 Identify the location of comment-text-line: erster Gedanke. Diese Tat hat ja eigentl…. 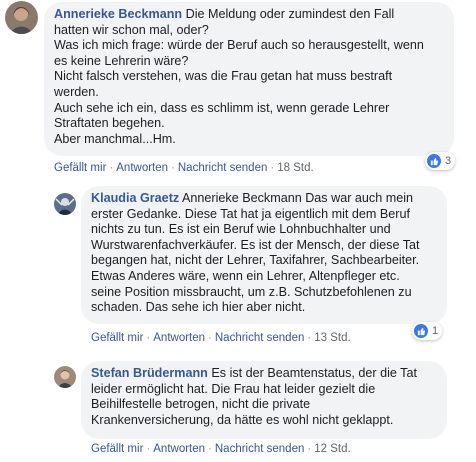
(250, 213).